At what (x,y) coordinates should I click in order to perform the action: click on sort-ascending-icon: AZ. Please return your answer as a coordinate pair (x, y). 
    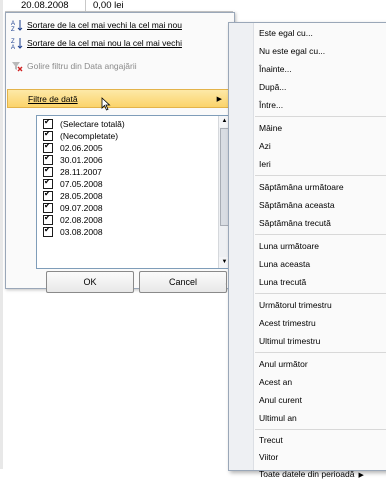
    Looking at the image, I should click on (17, 24).